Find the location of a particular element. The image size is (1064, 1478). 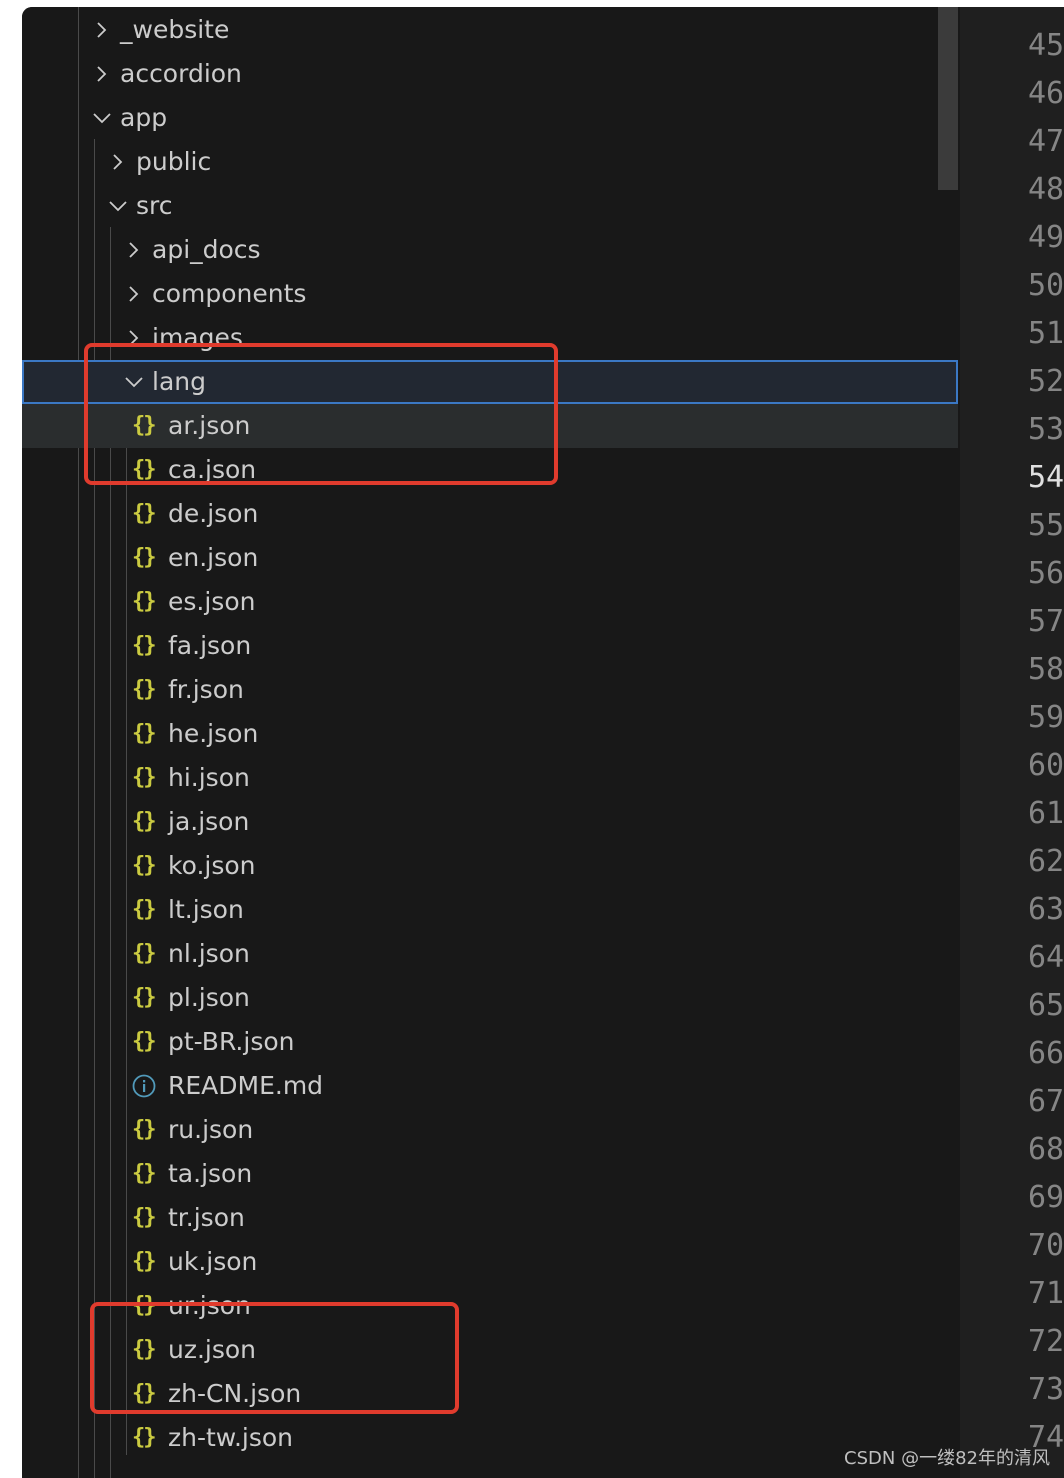

line-number: 61 is located at coordinates (1046, 813).